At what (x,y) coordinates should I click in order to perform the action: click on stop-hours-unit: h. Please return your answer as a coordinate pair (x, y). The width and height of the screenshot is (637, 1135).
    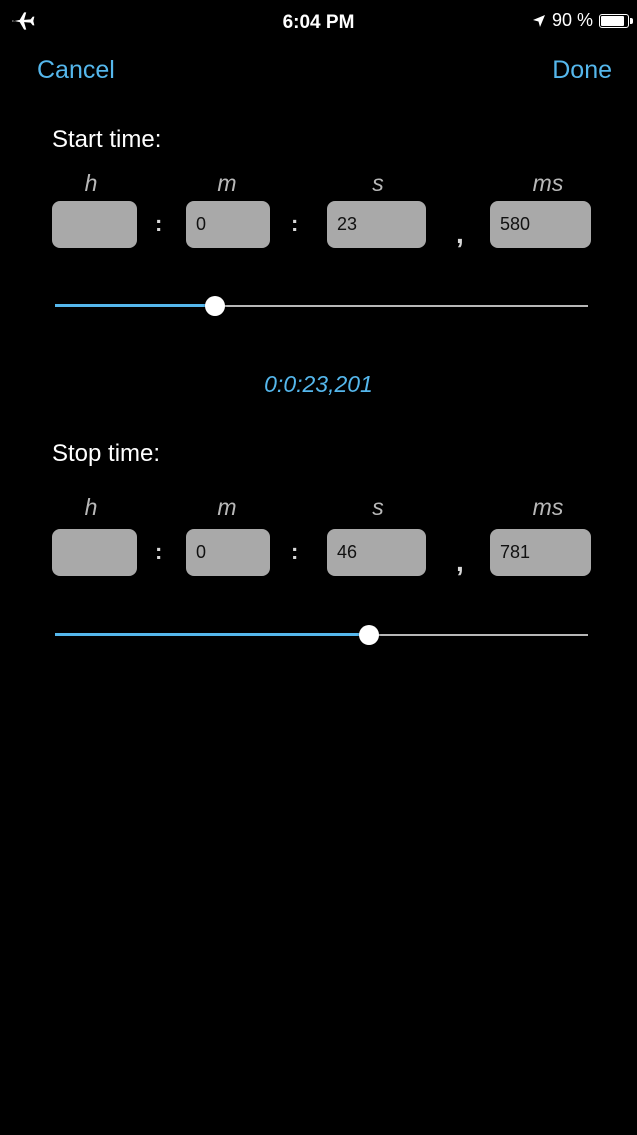
    Looking at the image, I should click on (91, 507).